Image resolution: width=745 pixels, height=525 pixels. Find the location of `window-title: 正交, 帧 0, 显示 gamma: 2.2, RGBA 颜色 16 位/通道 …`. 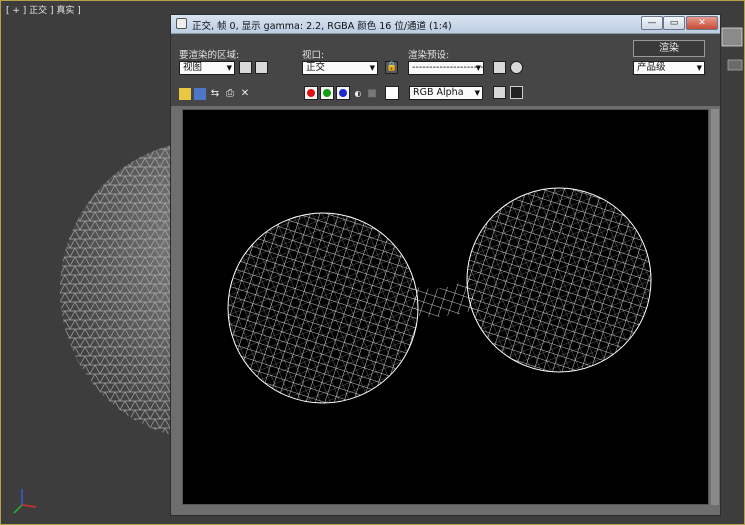

window-title: 正交, 帧 0, 显示 gamma: 2.2, RGBA 颜色 16 位/通道 … is located at coordinates (322, 26).